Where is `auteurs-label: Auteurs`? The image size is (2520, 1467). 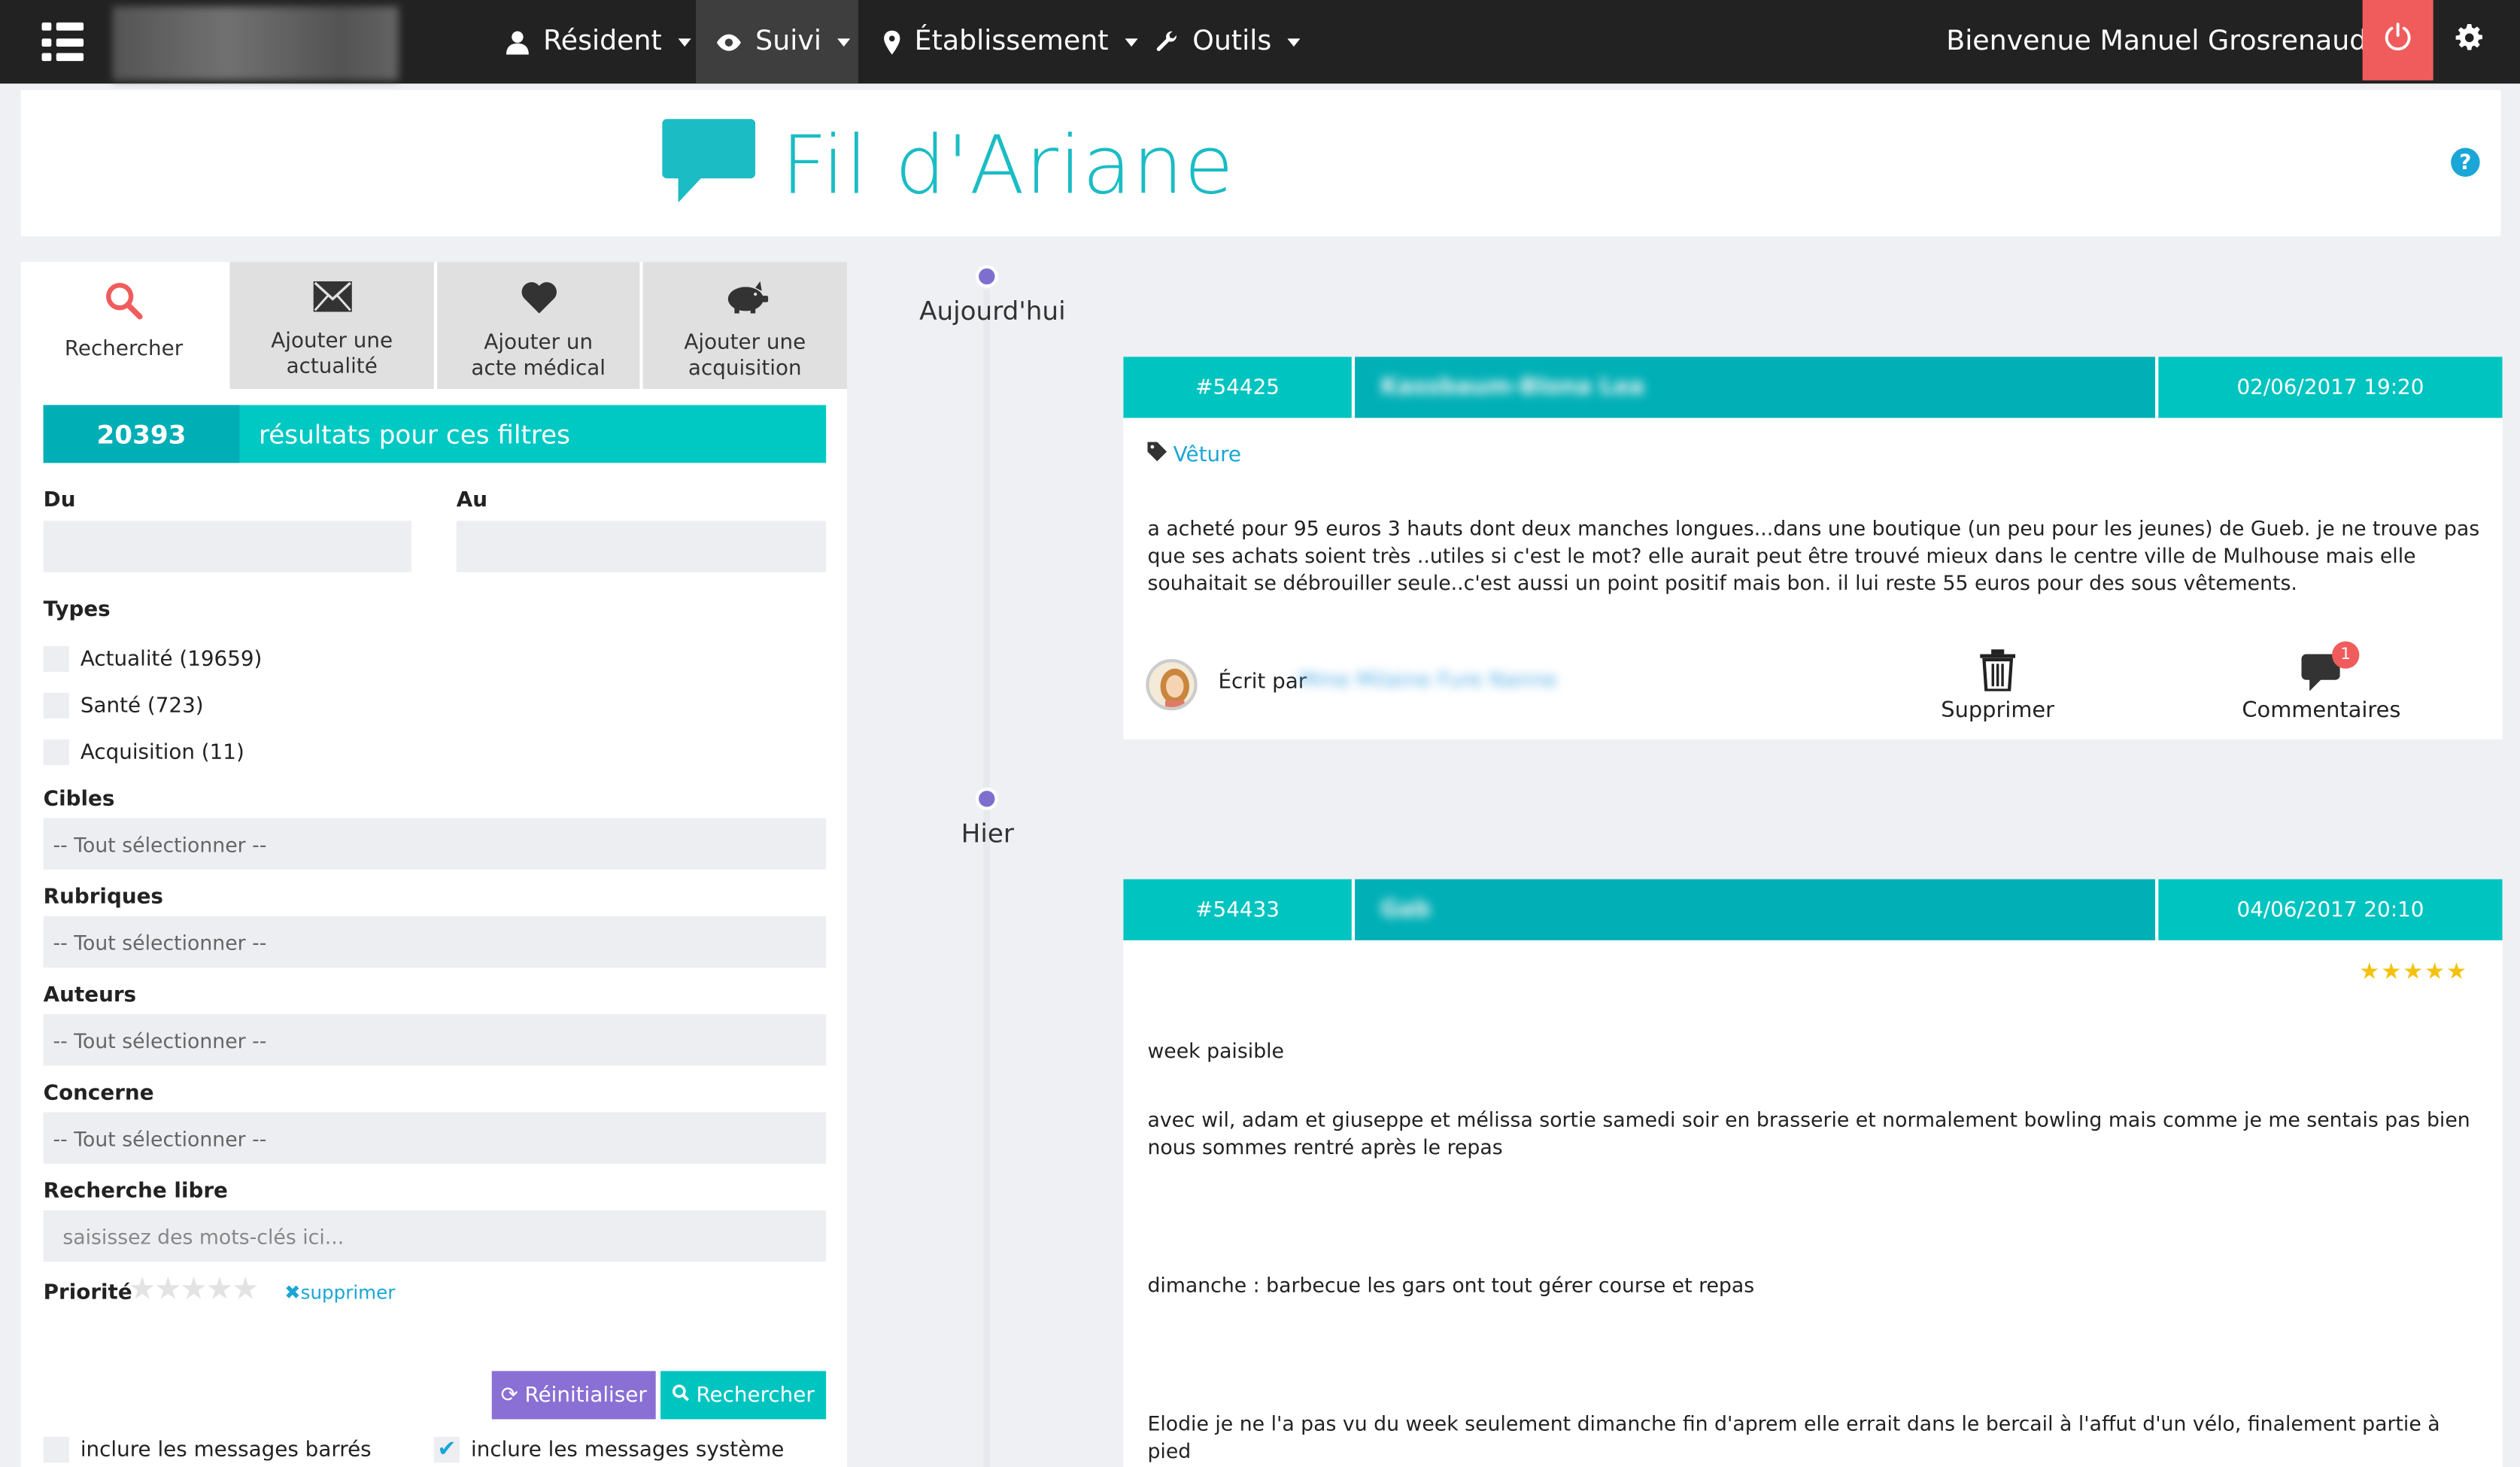
auteurs-label: Auteurs is located at coordinates (90, 995).